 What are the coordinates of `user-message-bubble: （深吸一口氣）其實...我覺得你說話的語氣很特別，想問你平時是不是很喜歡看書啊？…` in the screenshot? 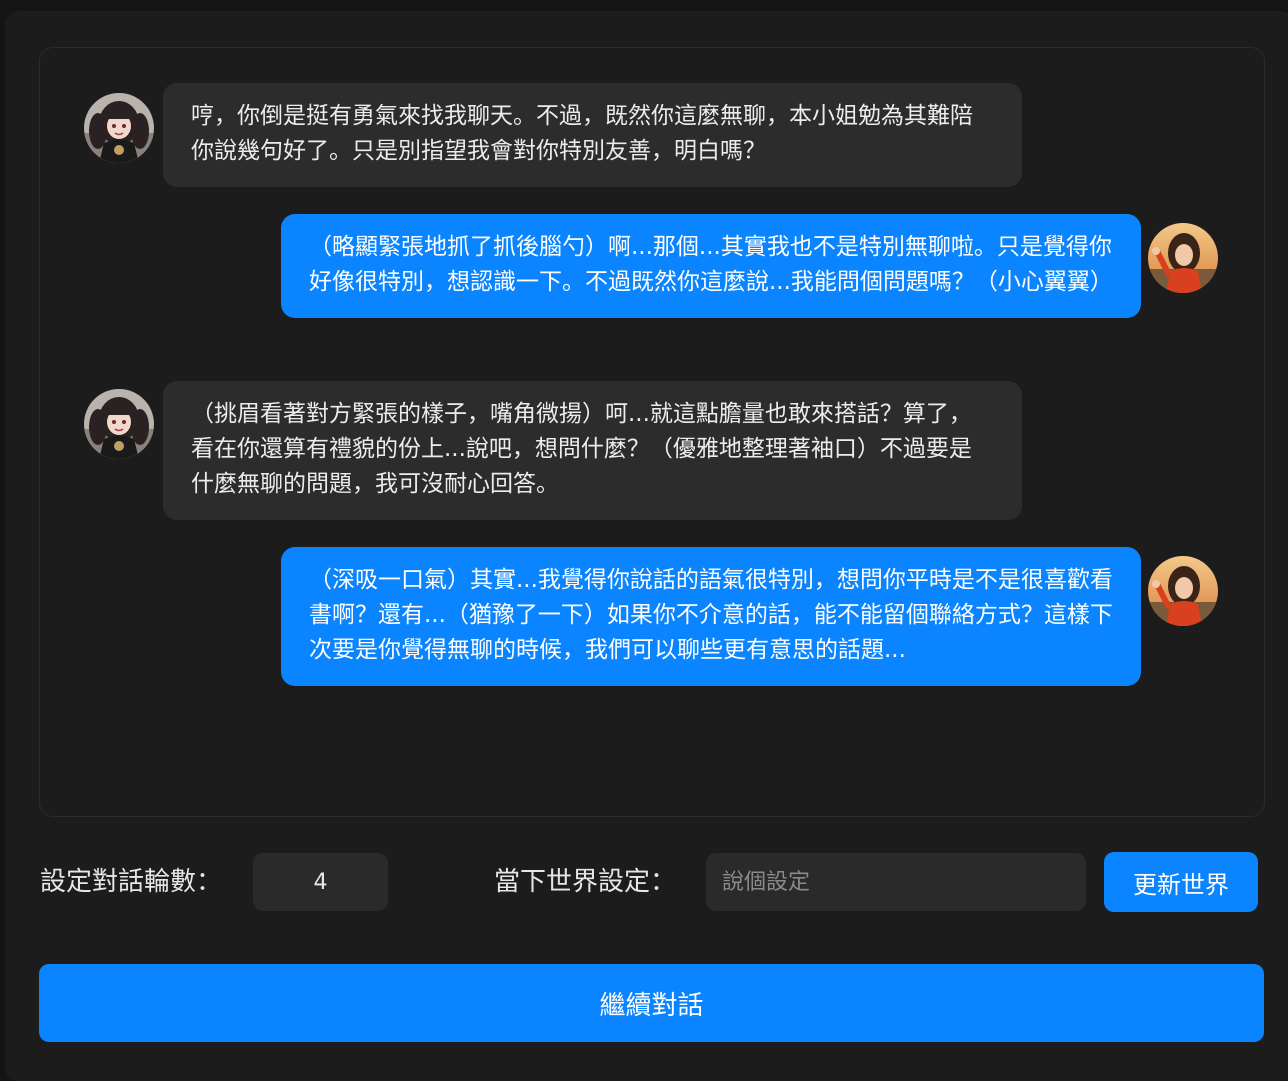 It's located at (711, 616).